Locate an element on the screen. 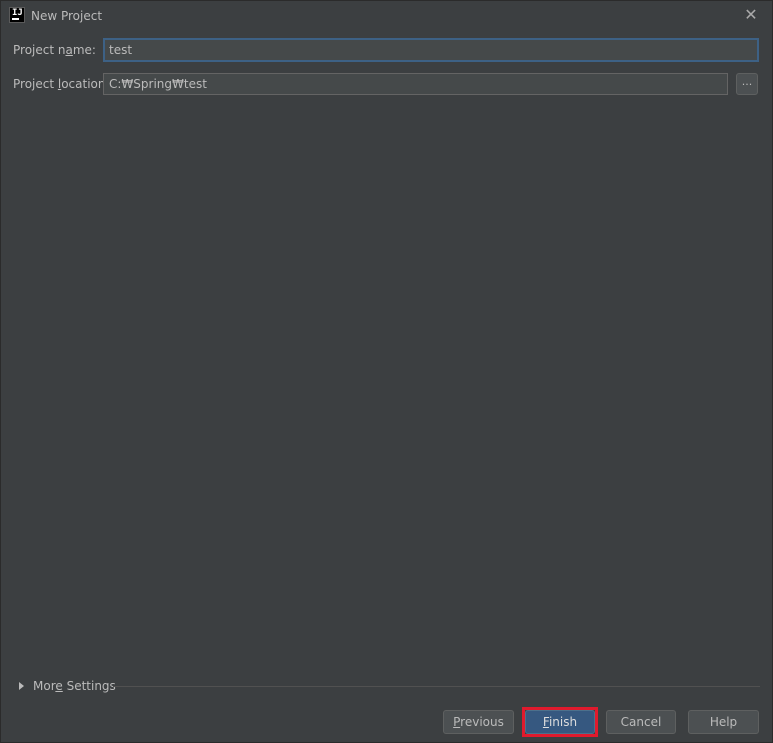 The width and height of the screenshot is (773, 743). project-location-input is located at coordinates (415, 84).